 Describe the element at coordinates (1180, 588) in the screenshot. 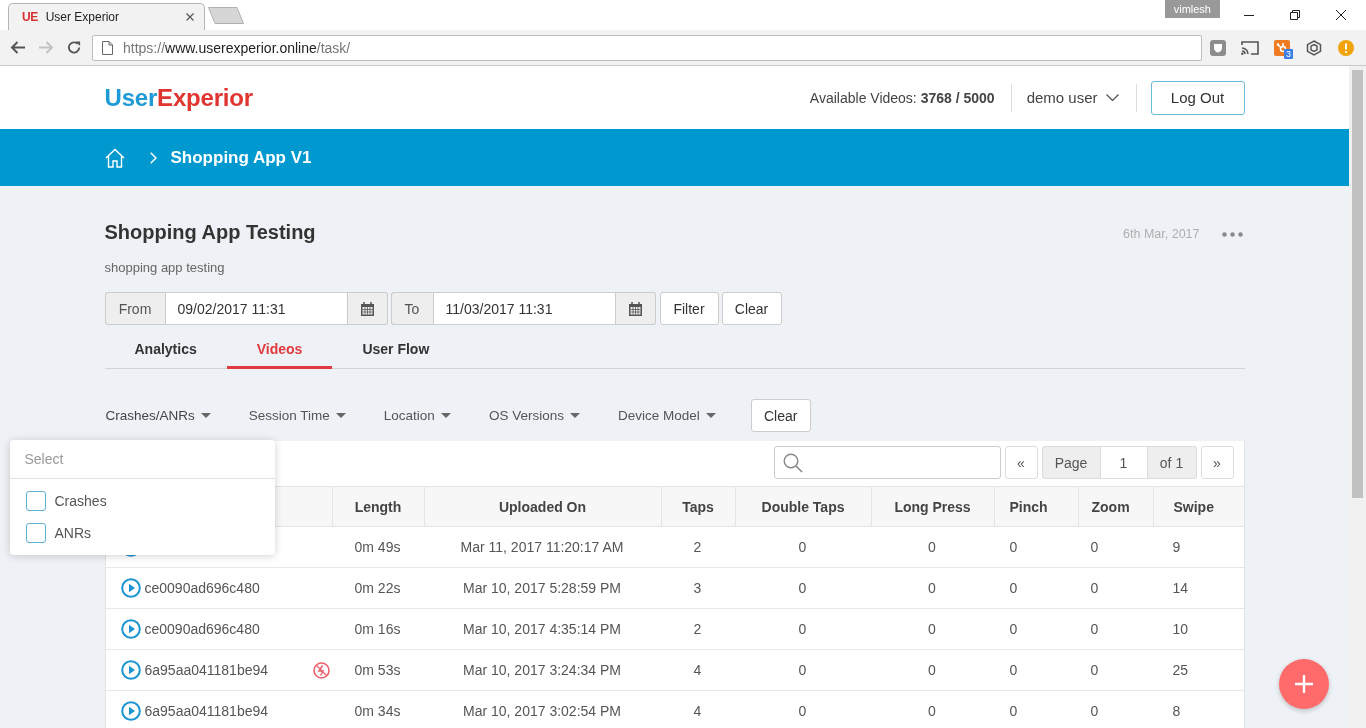

I see `table-cell: 14` at that location.